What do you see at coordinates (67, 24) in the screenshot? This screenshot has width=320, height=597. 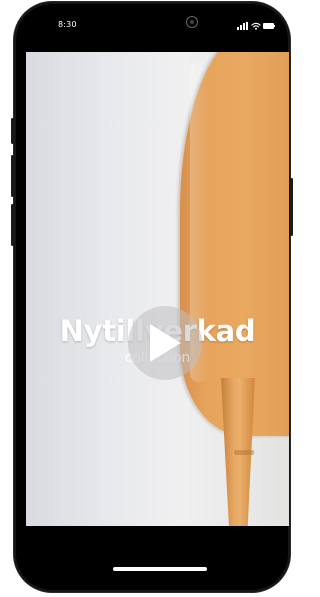 I see `status-time: 8:30` at bounding box center [67, 24].